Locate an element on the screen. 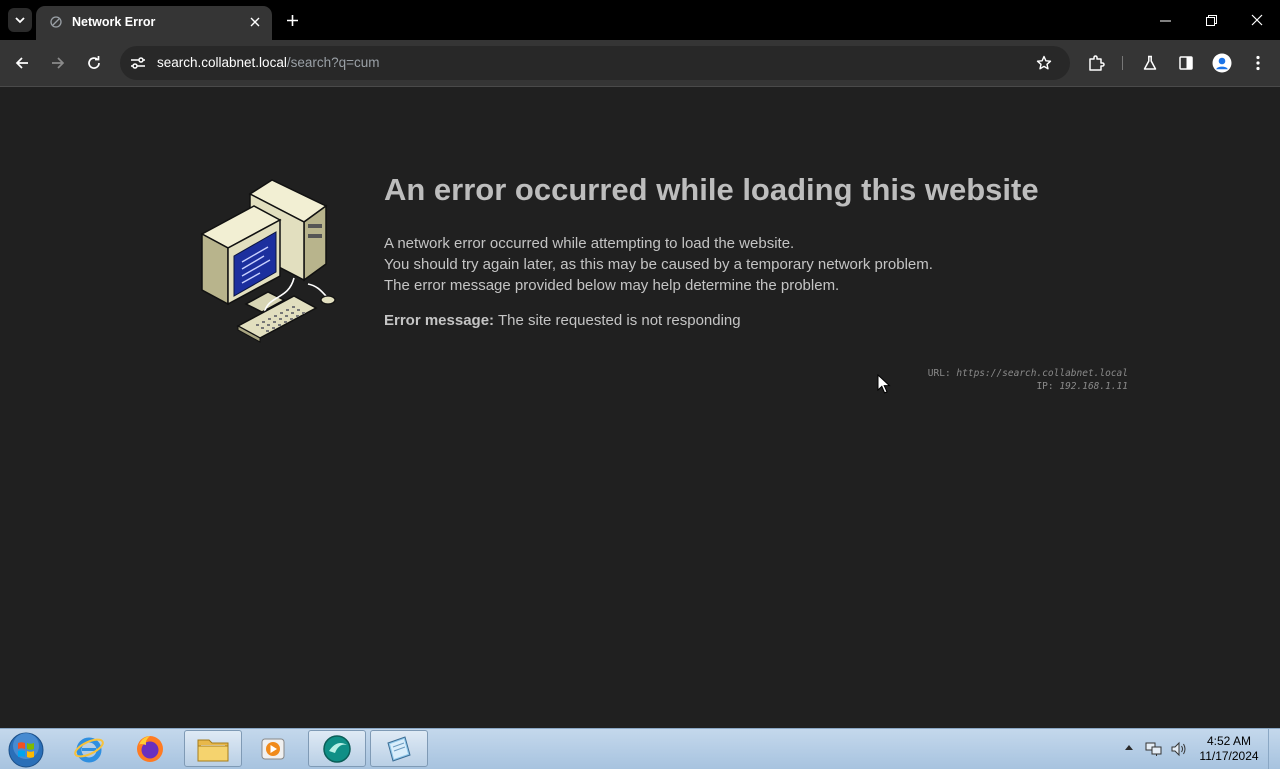 Image resolution: width=1280 pixels, height=769 pixels. show-desktop-button is located at coordinates (1274, 749).